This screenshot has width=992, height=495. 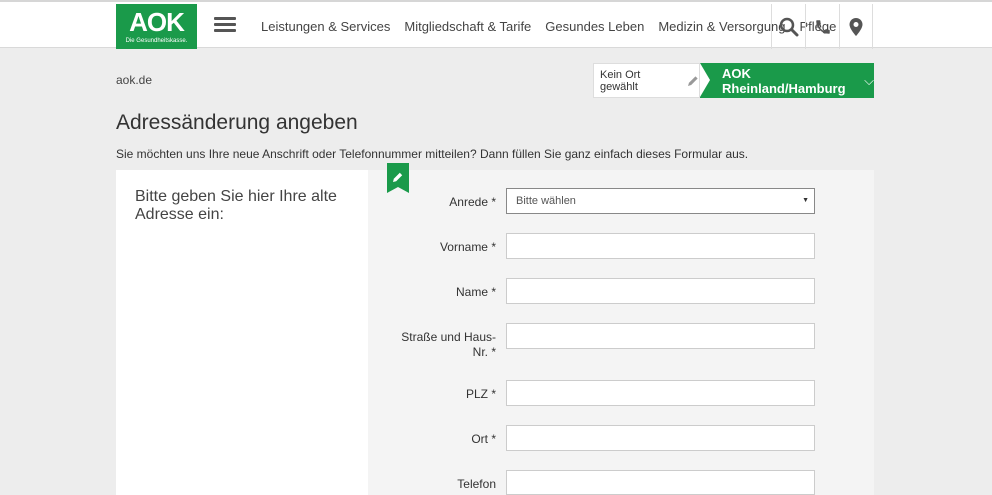 I want to click on search-icon, so click(x=788, y=26).